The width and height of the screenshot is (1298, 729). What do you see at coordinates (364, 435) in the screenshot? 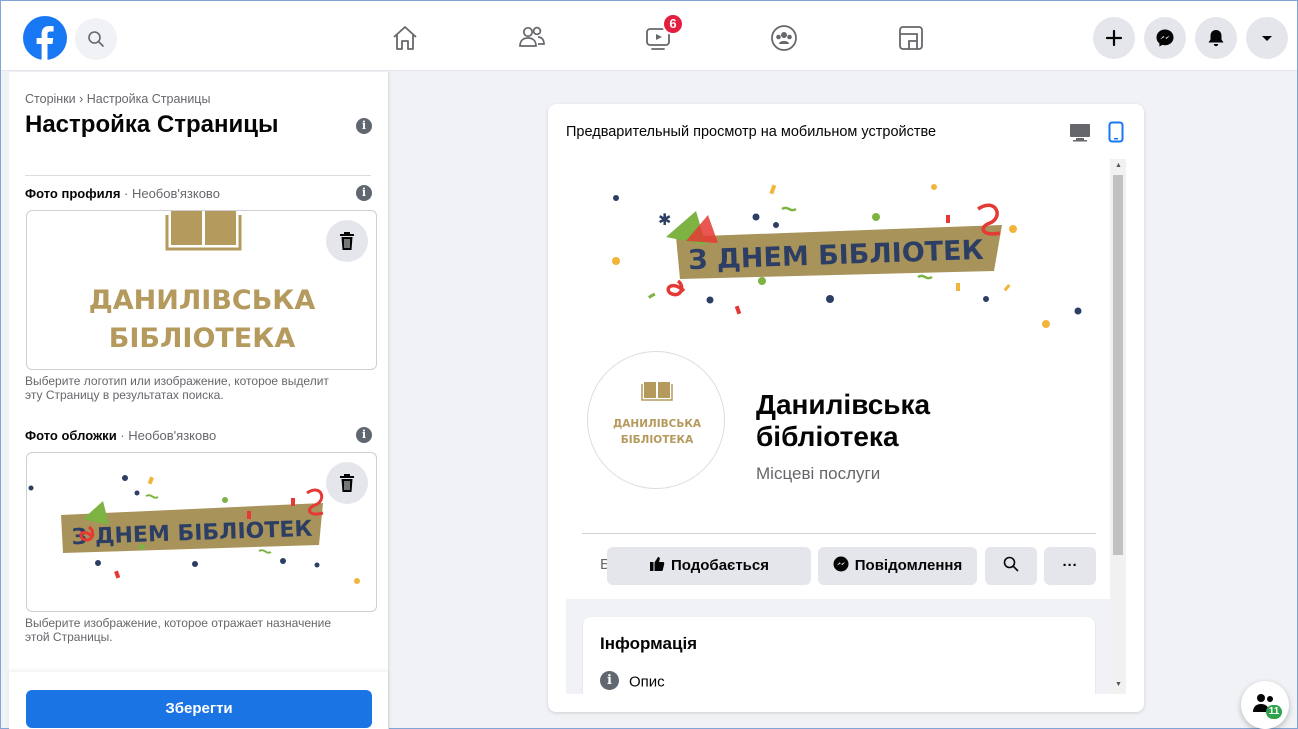
I see `cover-photo-info-icon: i` at bounding box center [364, 435].